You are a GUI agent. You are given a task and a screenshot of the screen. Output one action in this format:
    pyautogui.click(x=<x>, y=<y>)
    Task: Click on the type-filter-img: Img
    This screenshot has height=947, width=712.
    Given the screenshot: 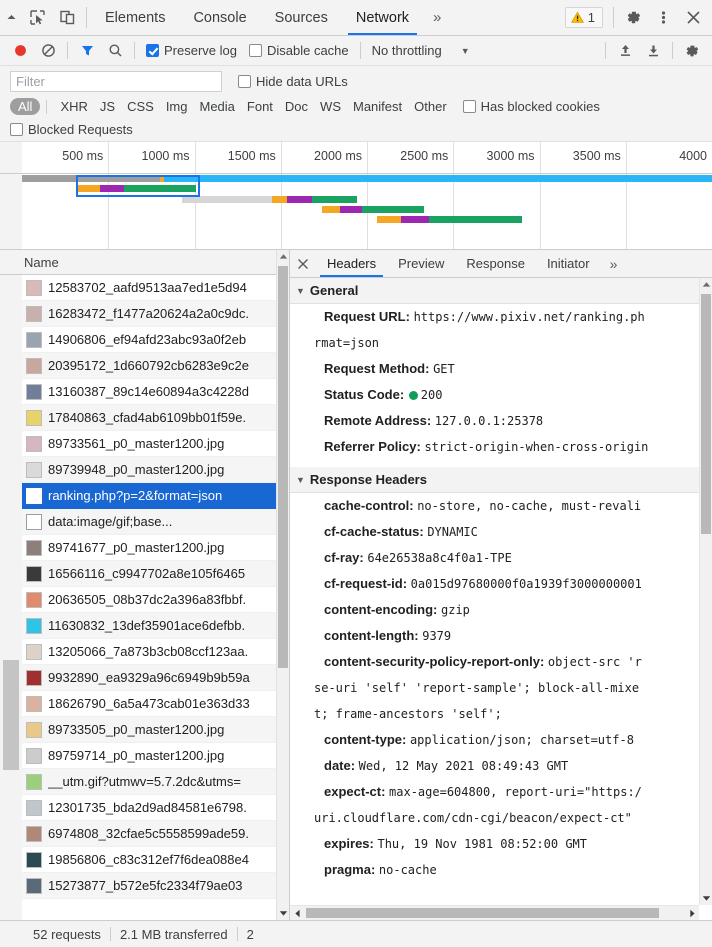 What is the action you would take?
    pyautogui.click(x=177, y=106)
    